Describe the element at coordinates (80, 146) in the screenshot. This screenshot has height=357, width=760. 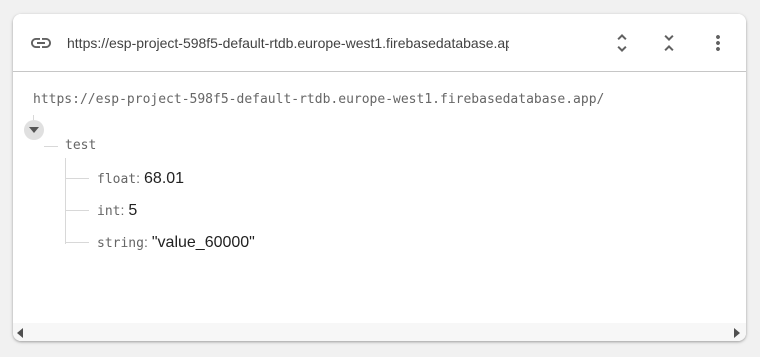
I see `node-key-test: test` at that location.